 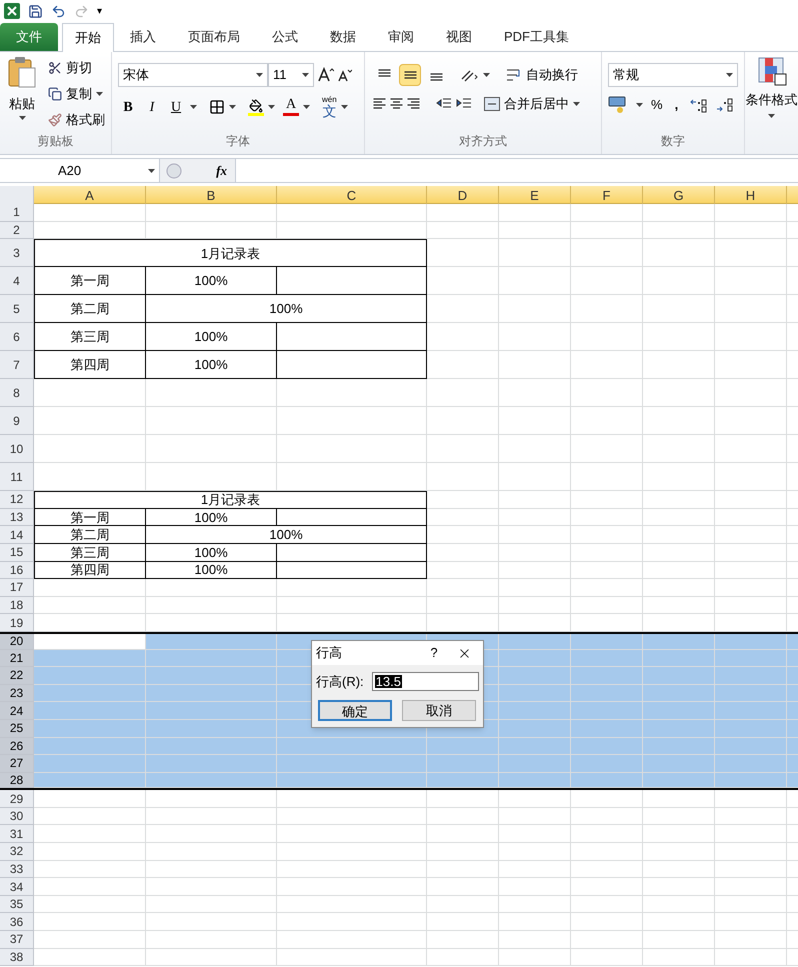 What do you see at coordinates (17, 213) in the screenshot?
I see `row-header: 1` at bounding box center [17, 213].